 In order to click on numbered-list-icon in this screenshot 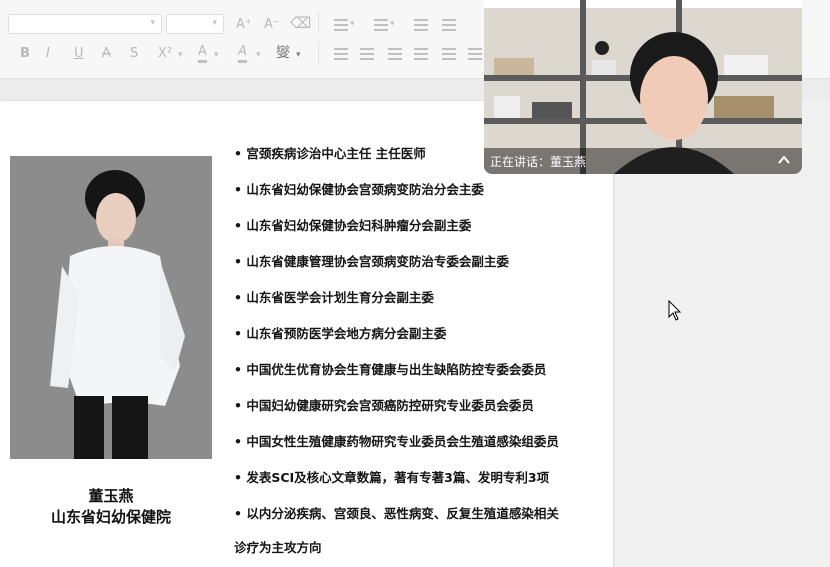, I will do `click(381, 25)`.